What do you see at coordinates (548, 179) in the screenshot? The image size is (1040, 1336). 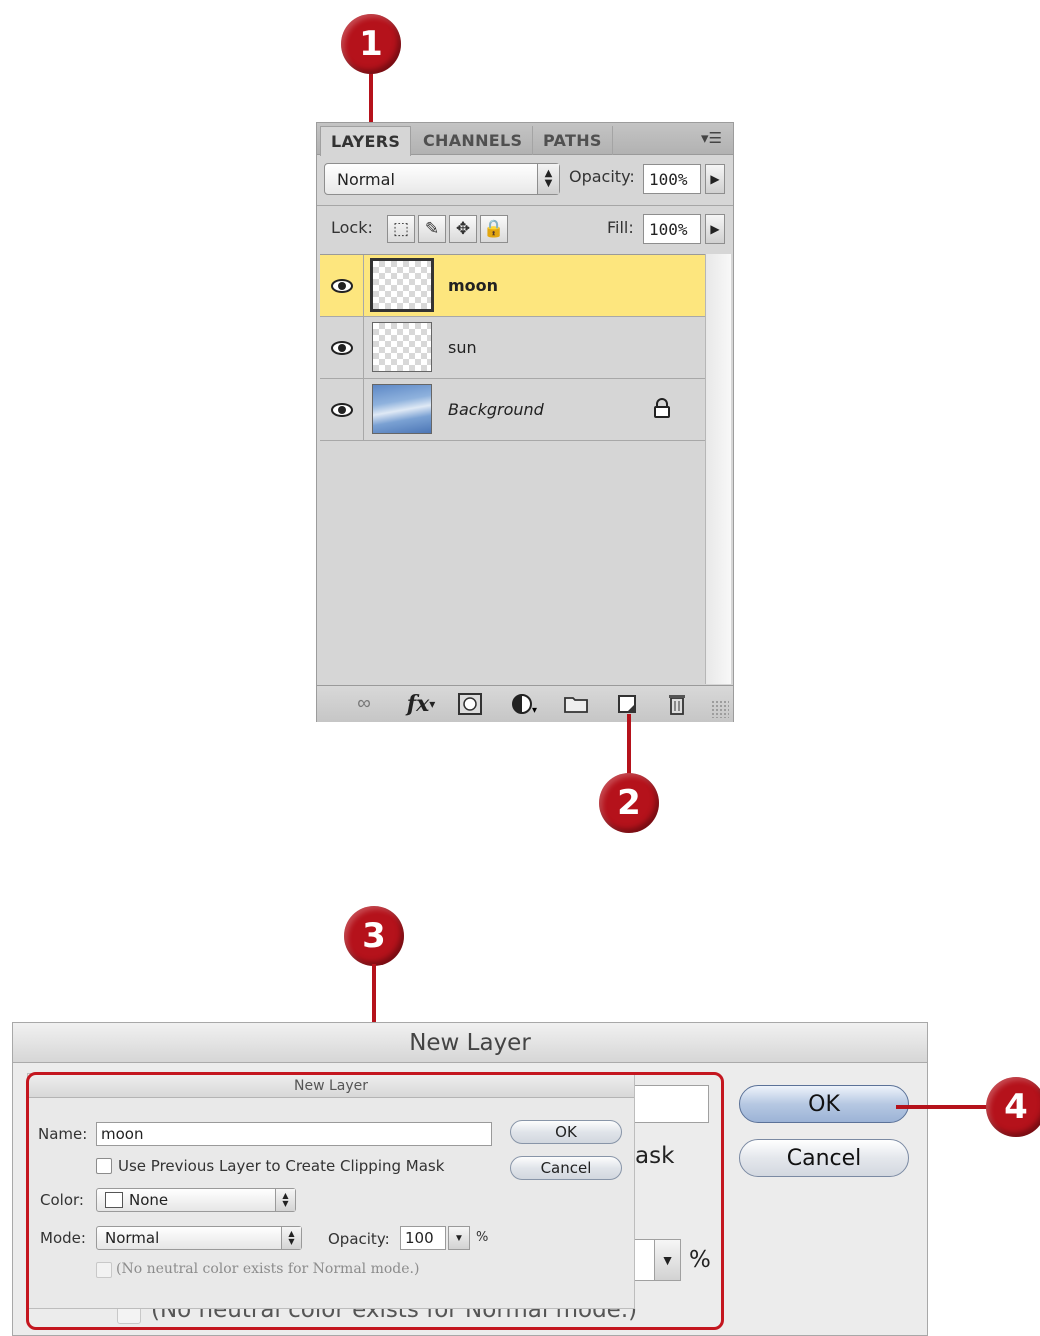 I see `updown-arrows-icon: ▲ ▼` at bounding box center [548, 179].